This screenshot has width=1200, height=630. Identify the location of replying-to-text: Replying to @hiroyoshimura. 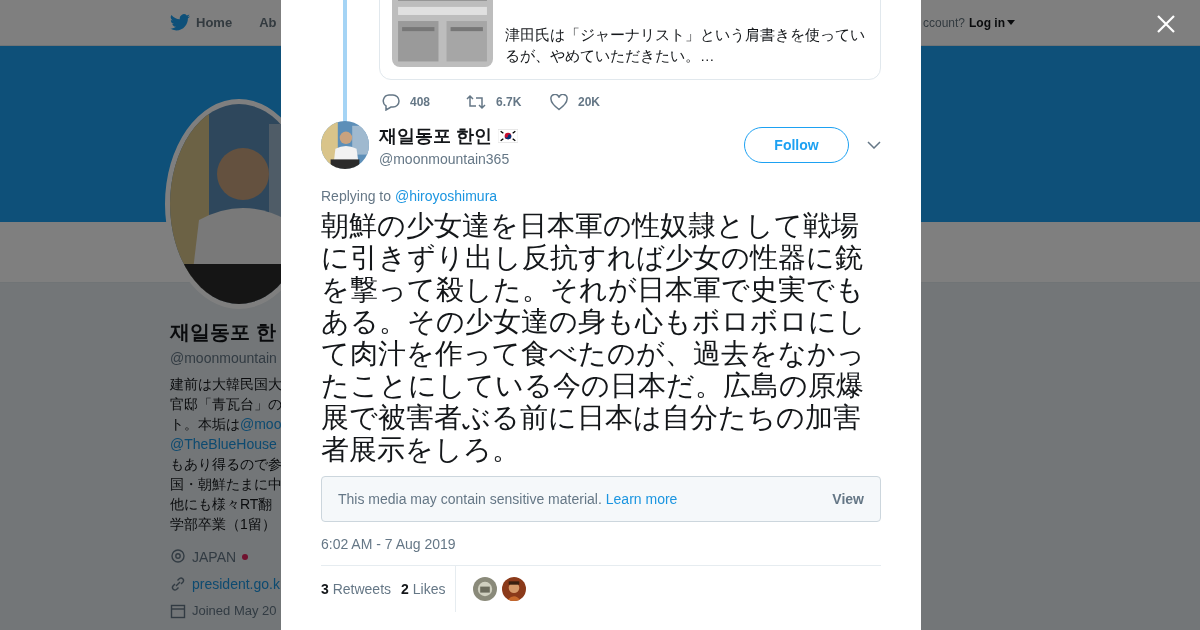
(410, 196).